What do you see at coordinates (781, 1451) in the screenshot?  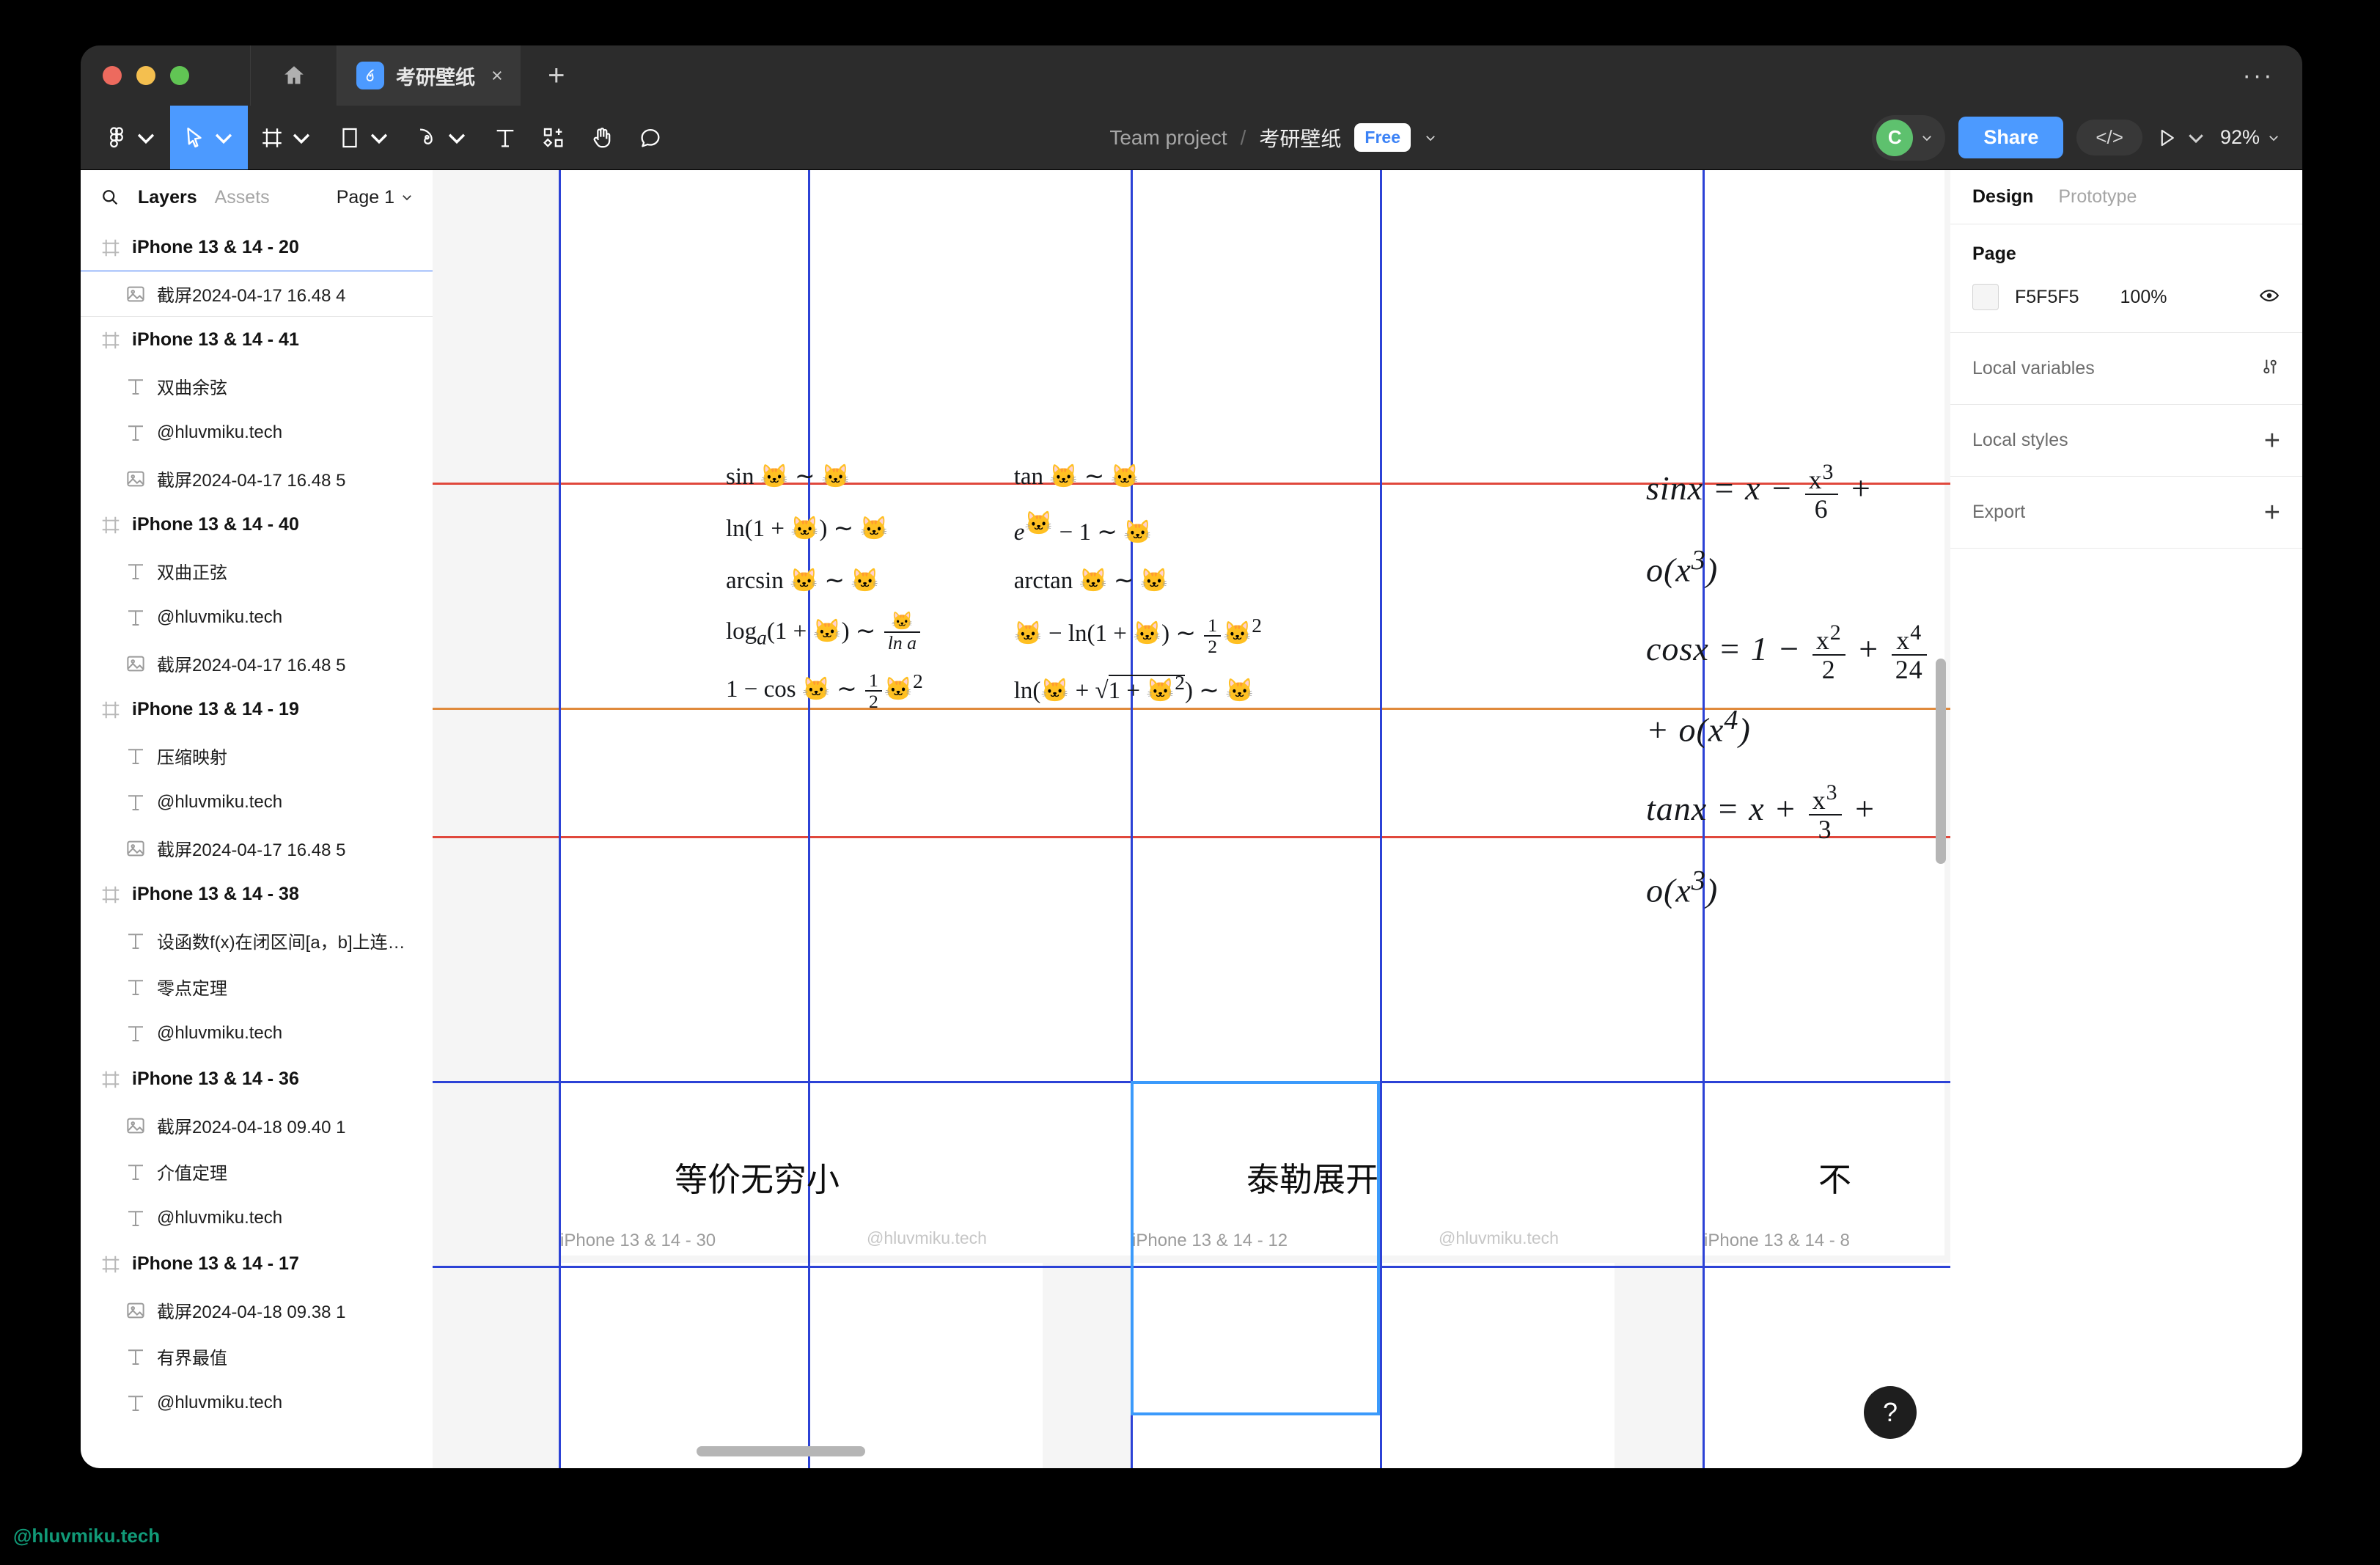 I see `canvas-horizontal-scrollbar` at bounding box center [781, 1451].